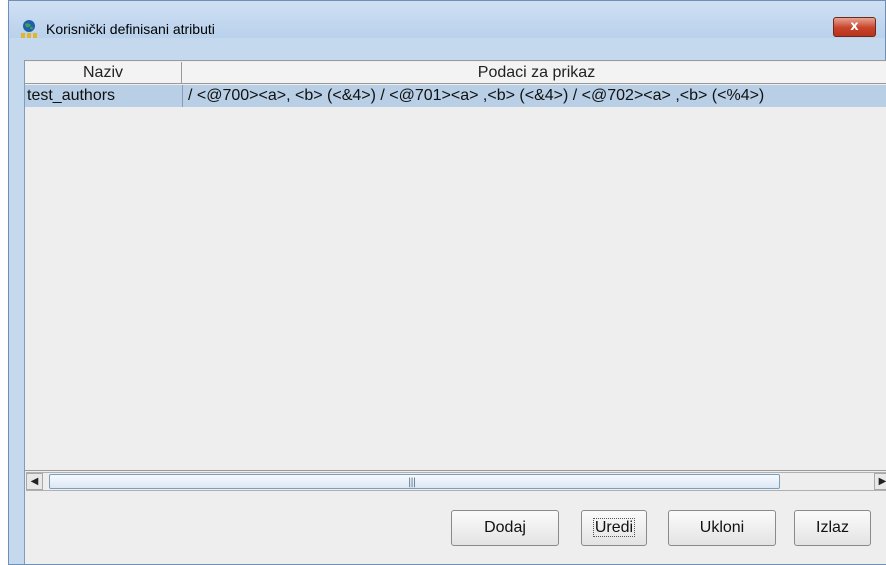 The width and height of the screenshot is (886, 565). What do you see at coordinates (832, 528) in the screenshot?
I see `exit-button: Izlaz` at bounding box center [832, 528].